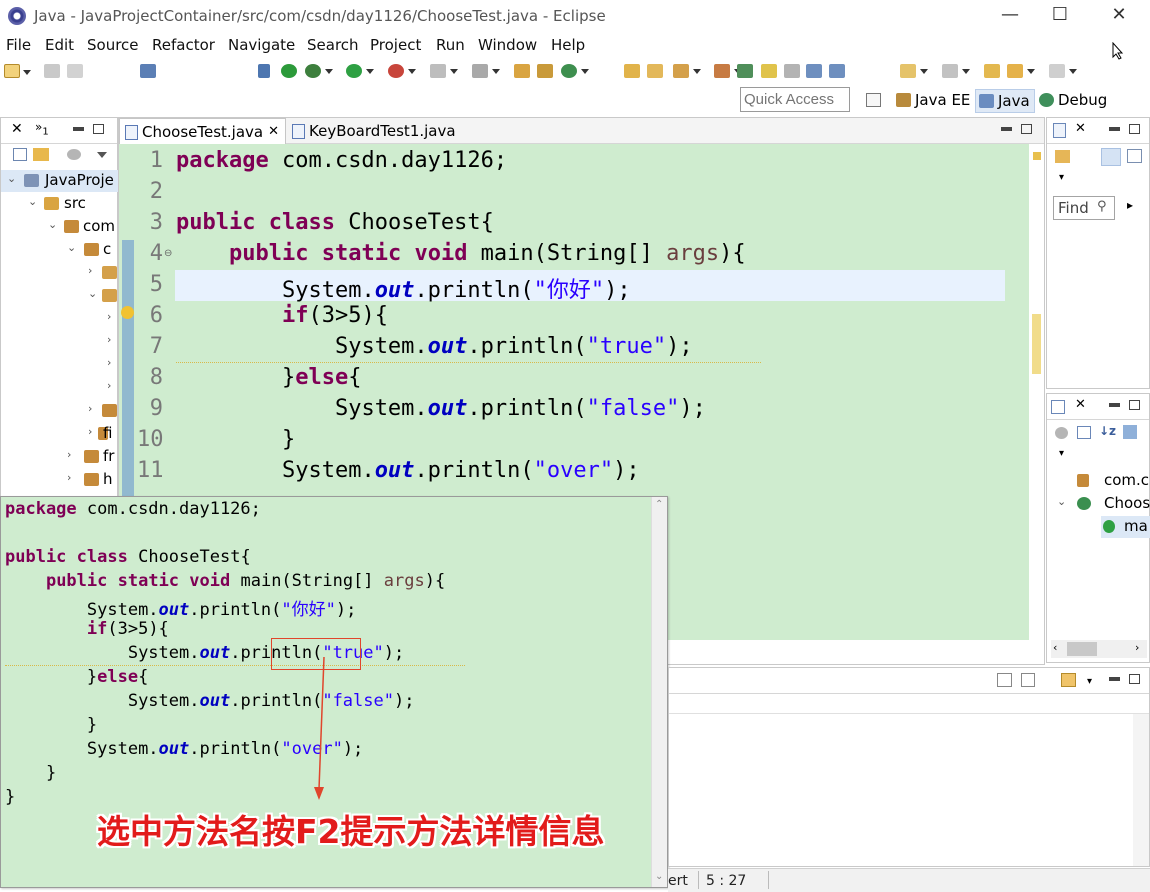 The height and width of the screenshot is (892, 1150). I want to click on scroll-down-icon: ⌄, so click(659, 876).